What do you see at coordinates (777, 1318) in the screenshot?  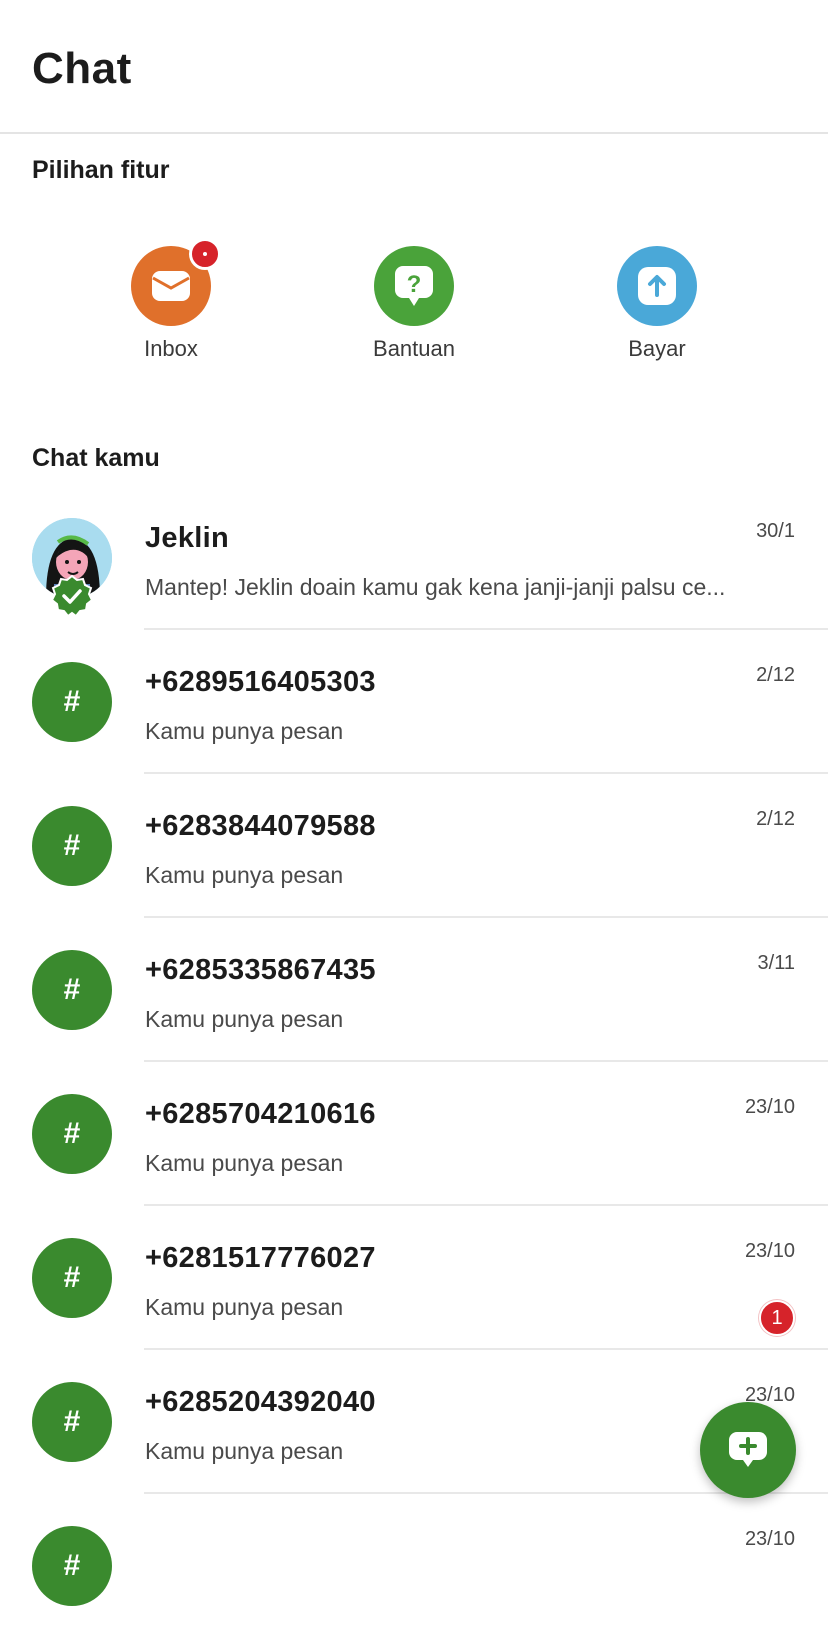 I see `unread-count-badge: 1` at bounding box center [777, 1318].